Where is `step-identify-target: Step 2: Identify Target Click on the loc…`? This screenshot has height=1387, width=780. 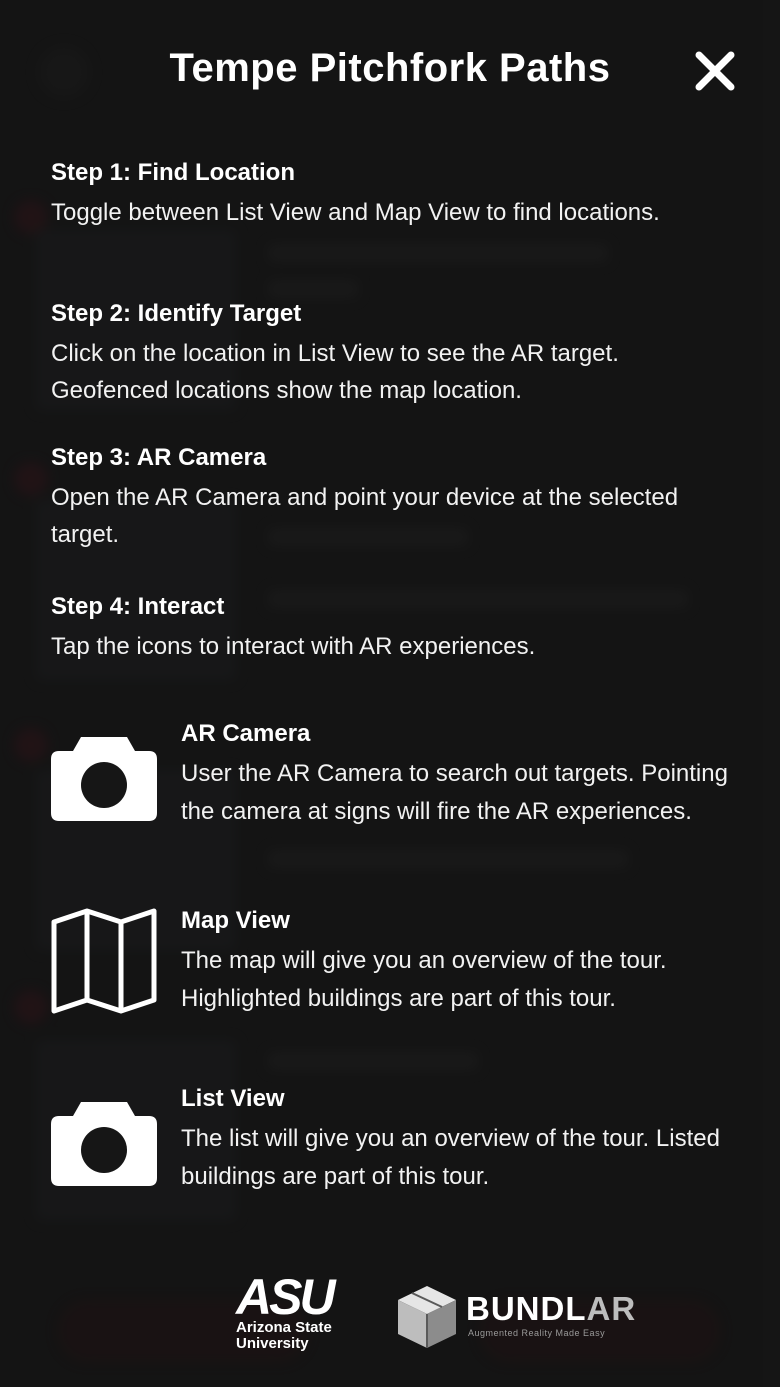 step-identify-target: Step 2: Identify Target Click on the loc… is located at coordinates (396, 353).